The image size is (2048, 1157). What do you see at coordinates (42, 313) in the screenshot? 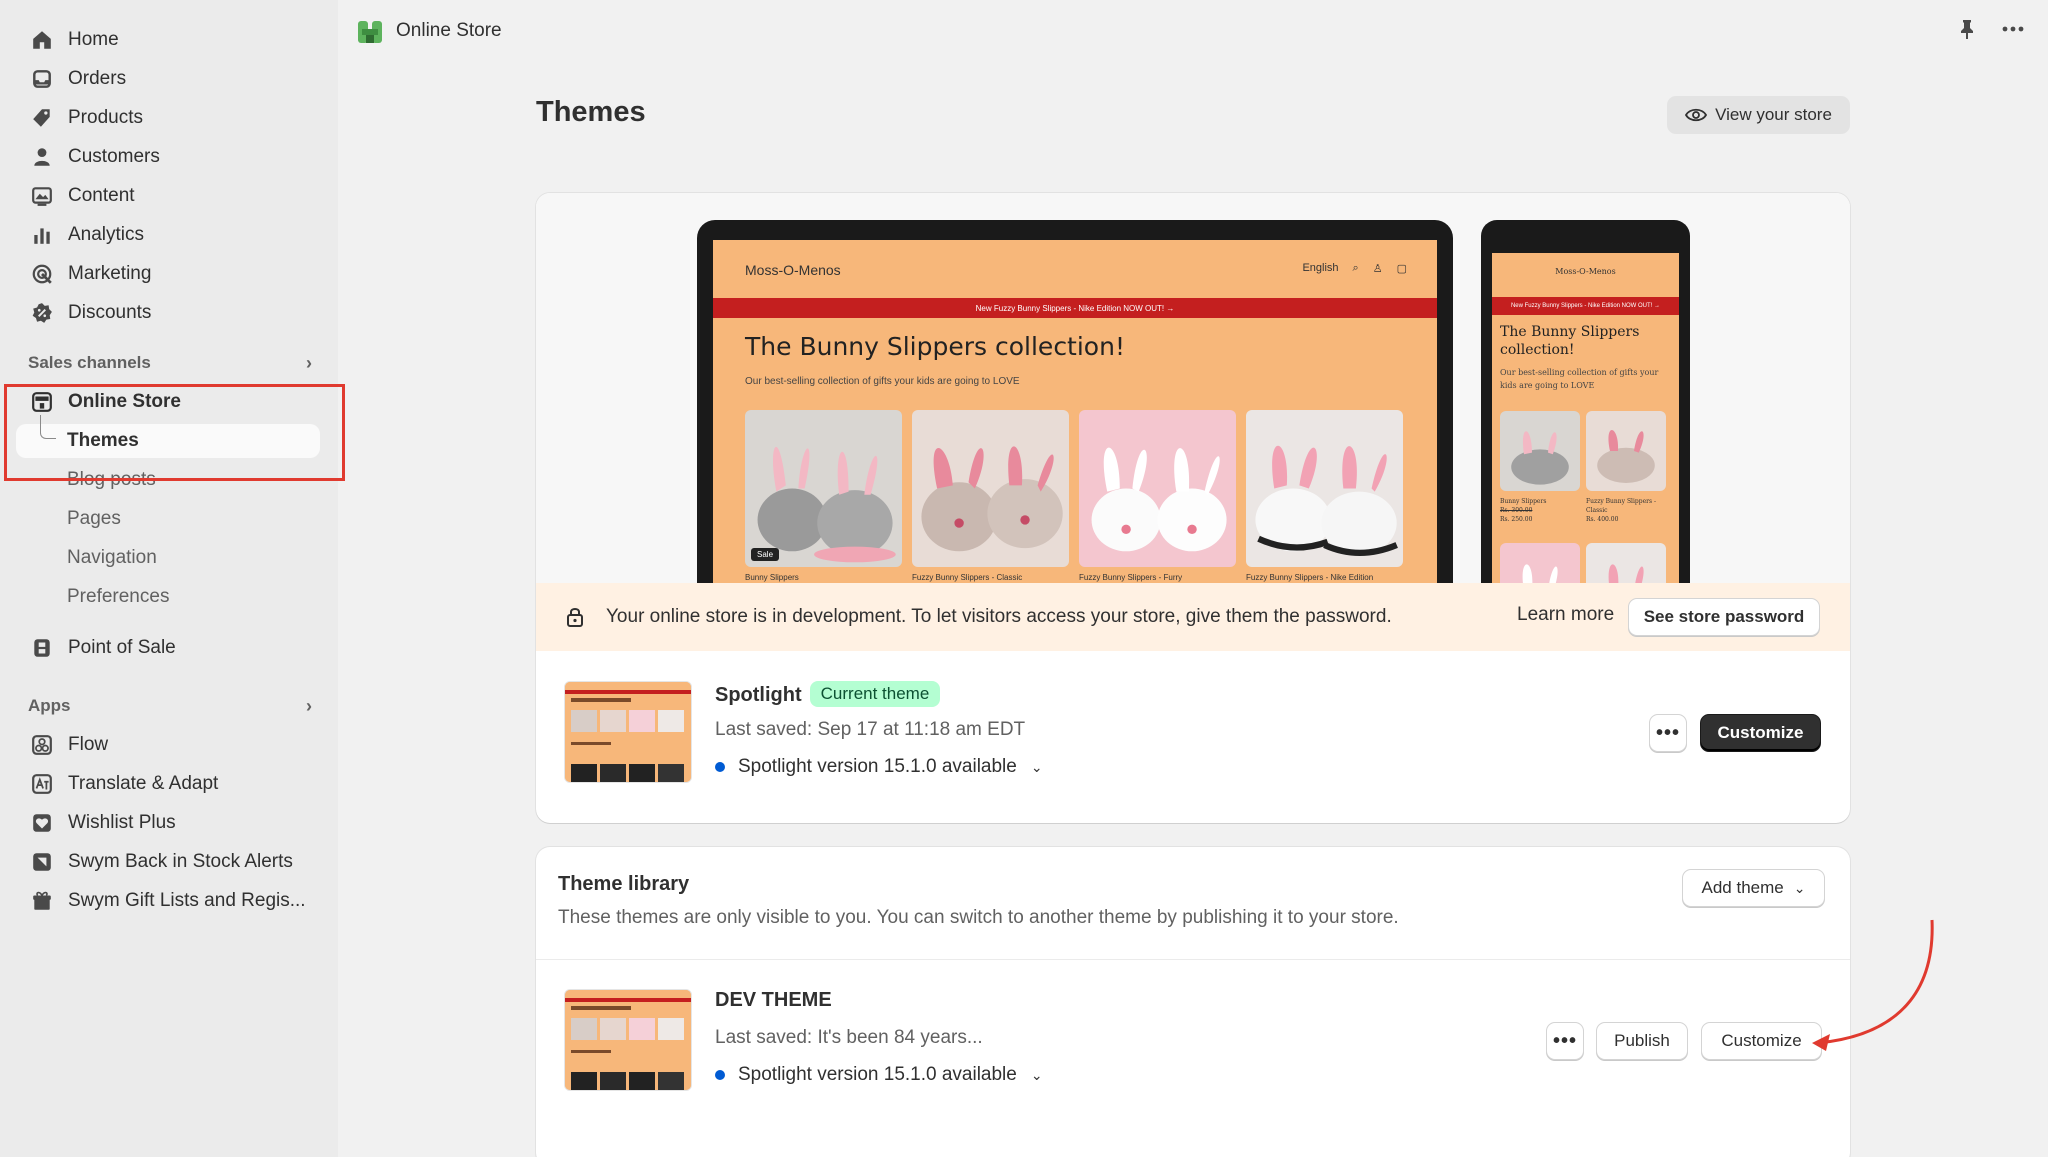
I see `discount-icon` at bounding box center [42, 313].